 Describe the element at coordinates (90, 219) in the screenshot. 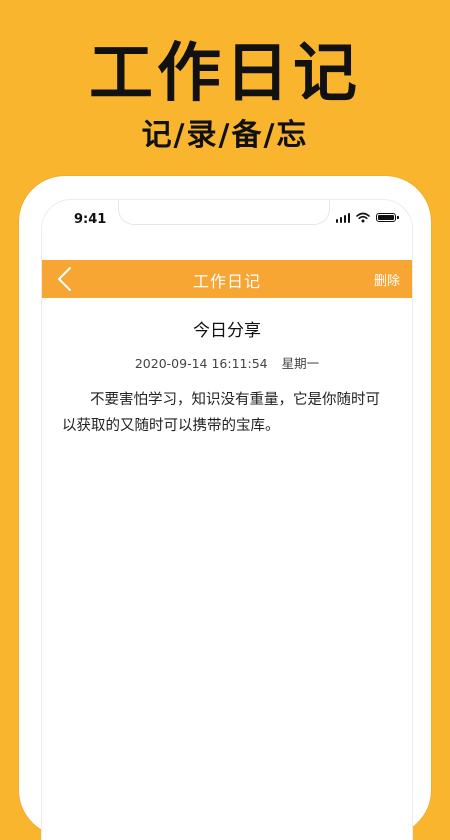

I see `status-time: 9:41` at that location.